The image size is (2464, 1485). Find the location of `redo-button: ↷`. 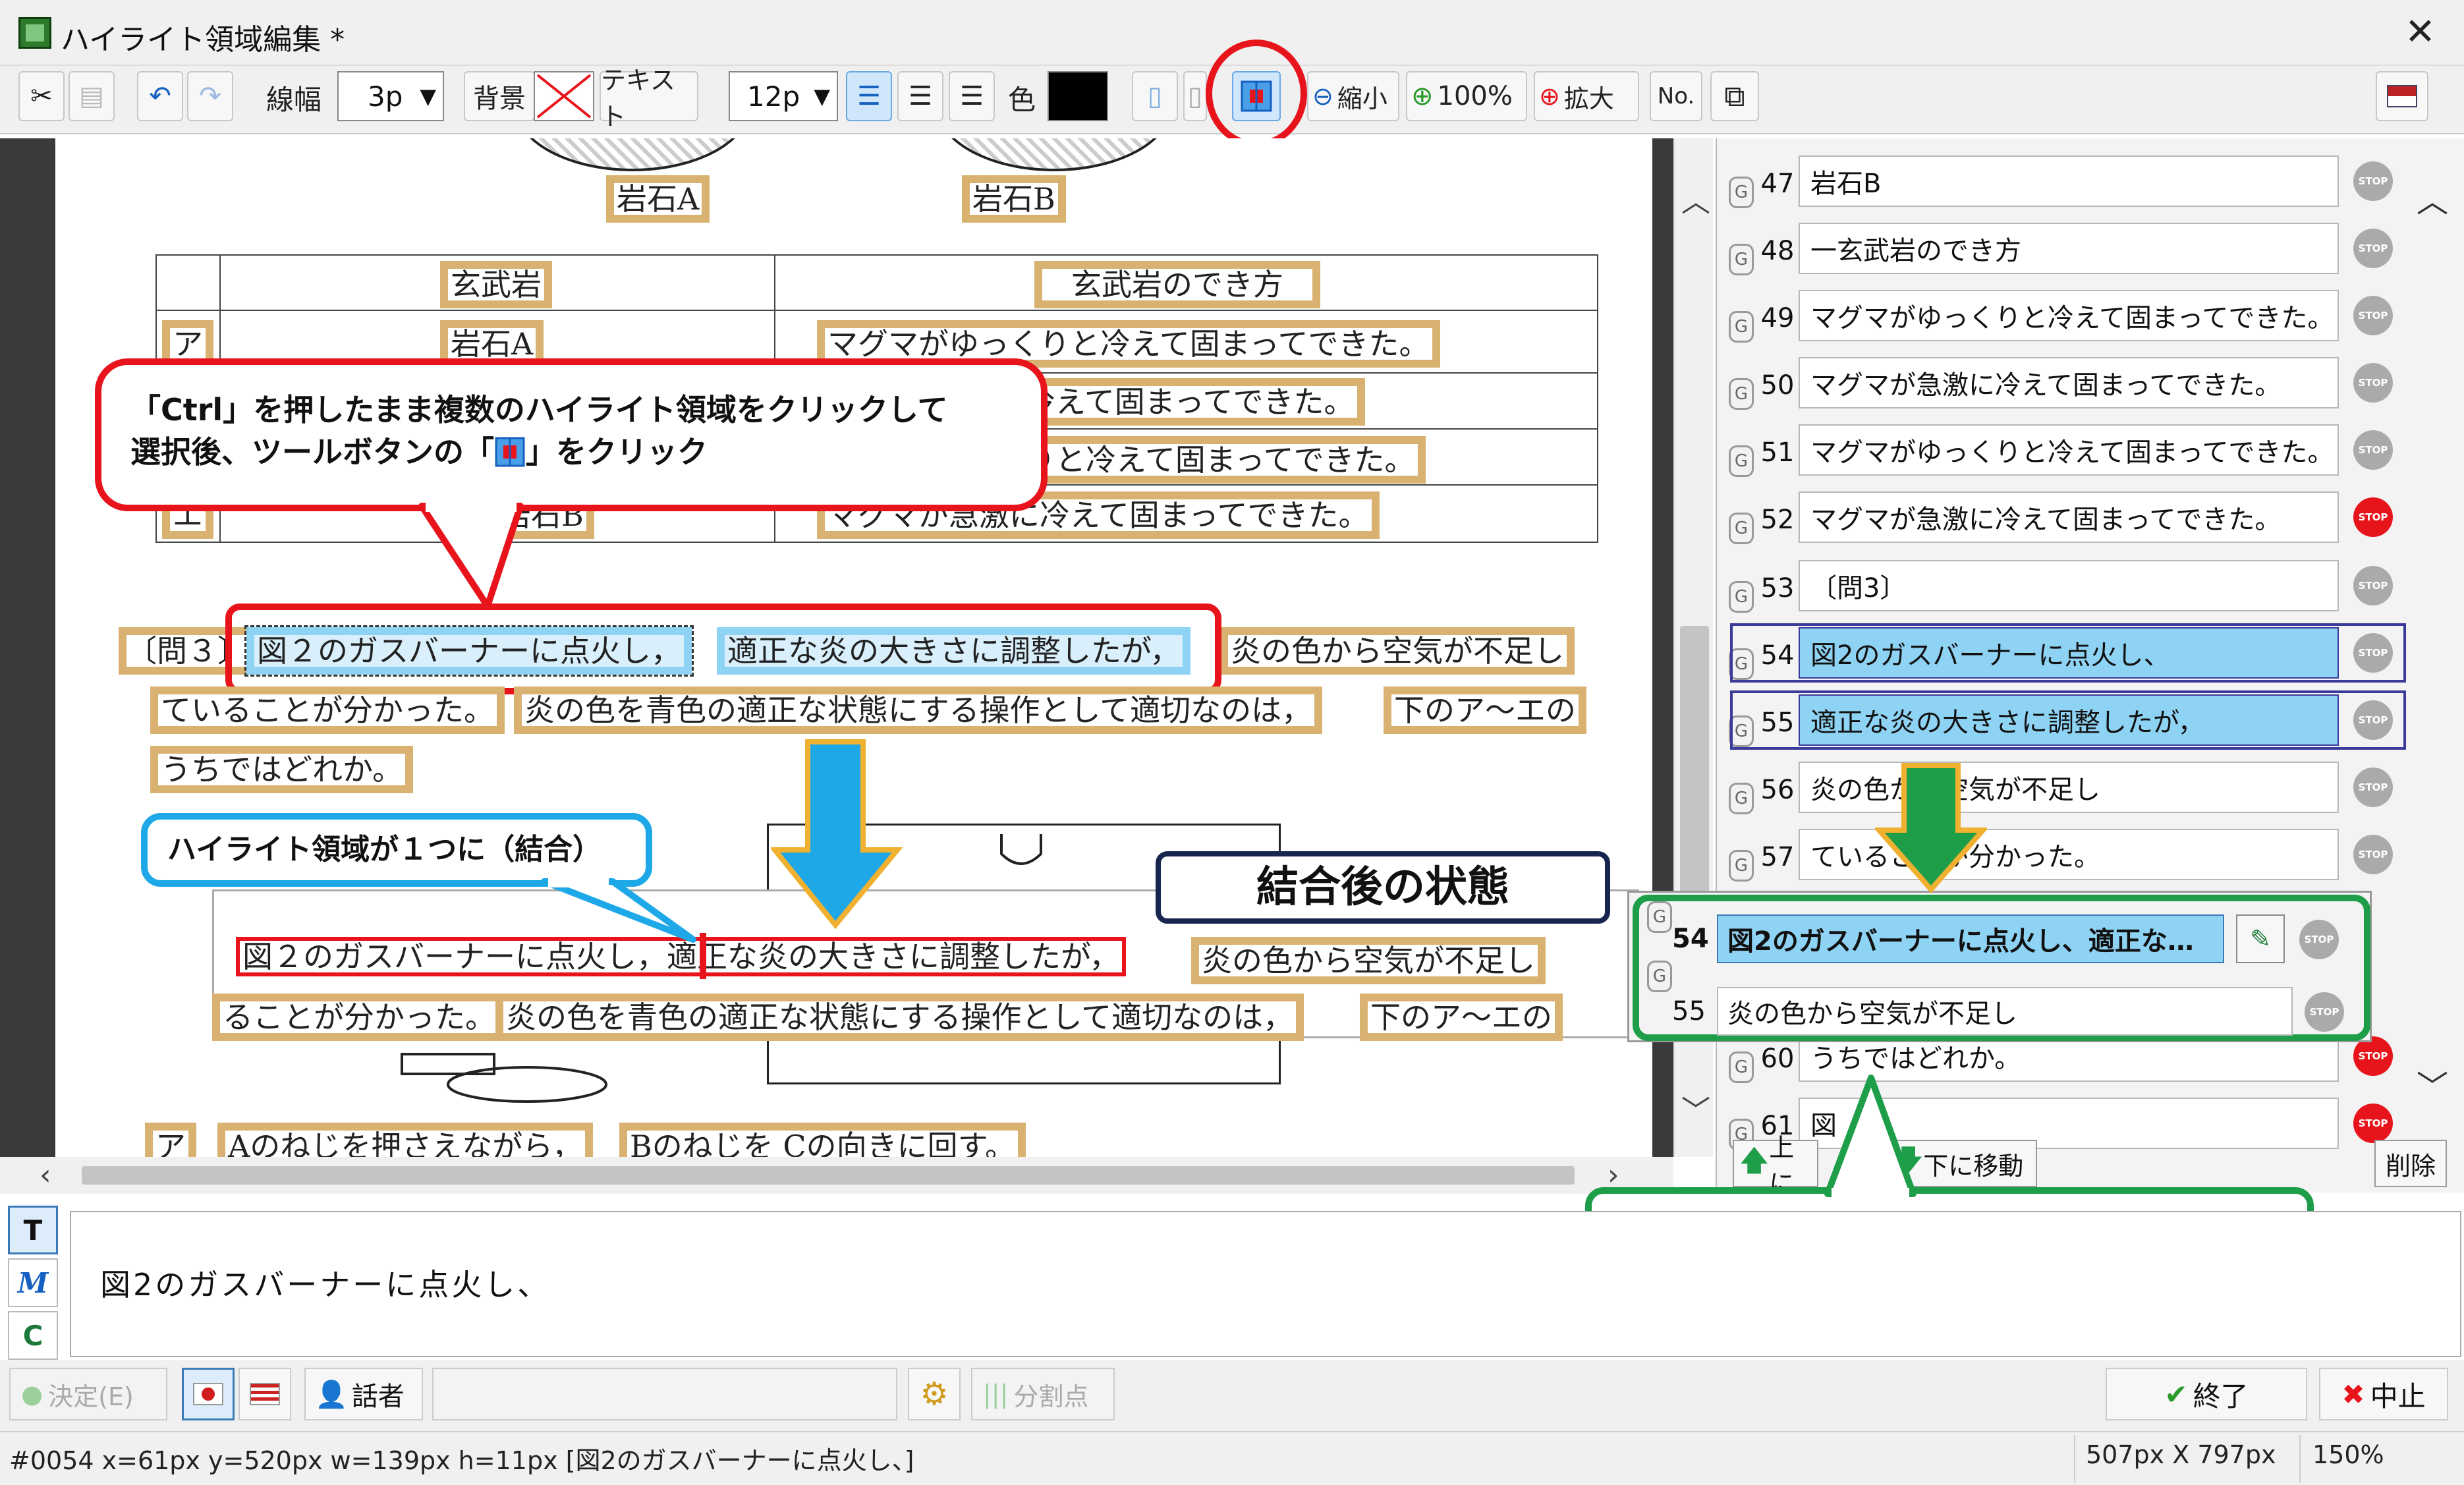

redo-button: ↷ is located at coordinates (210, 96).